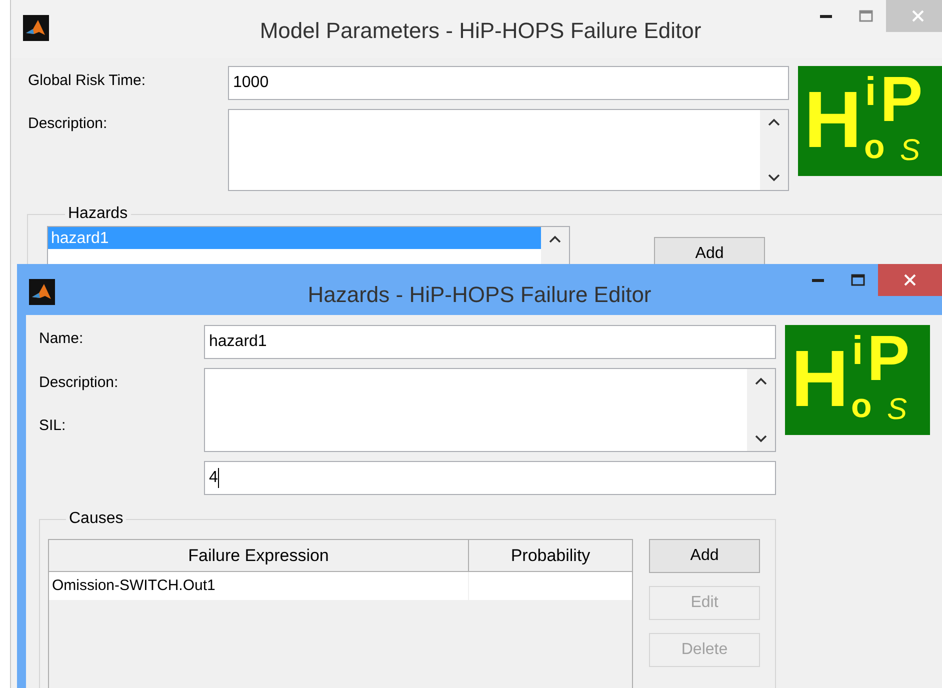 This screenshot has height=688, width=942. What do you see at coordinates (490, 342) in the screenshot?
I see `text-field: hazard1` at bounding box center [490, 342].